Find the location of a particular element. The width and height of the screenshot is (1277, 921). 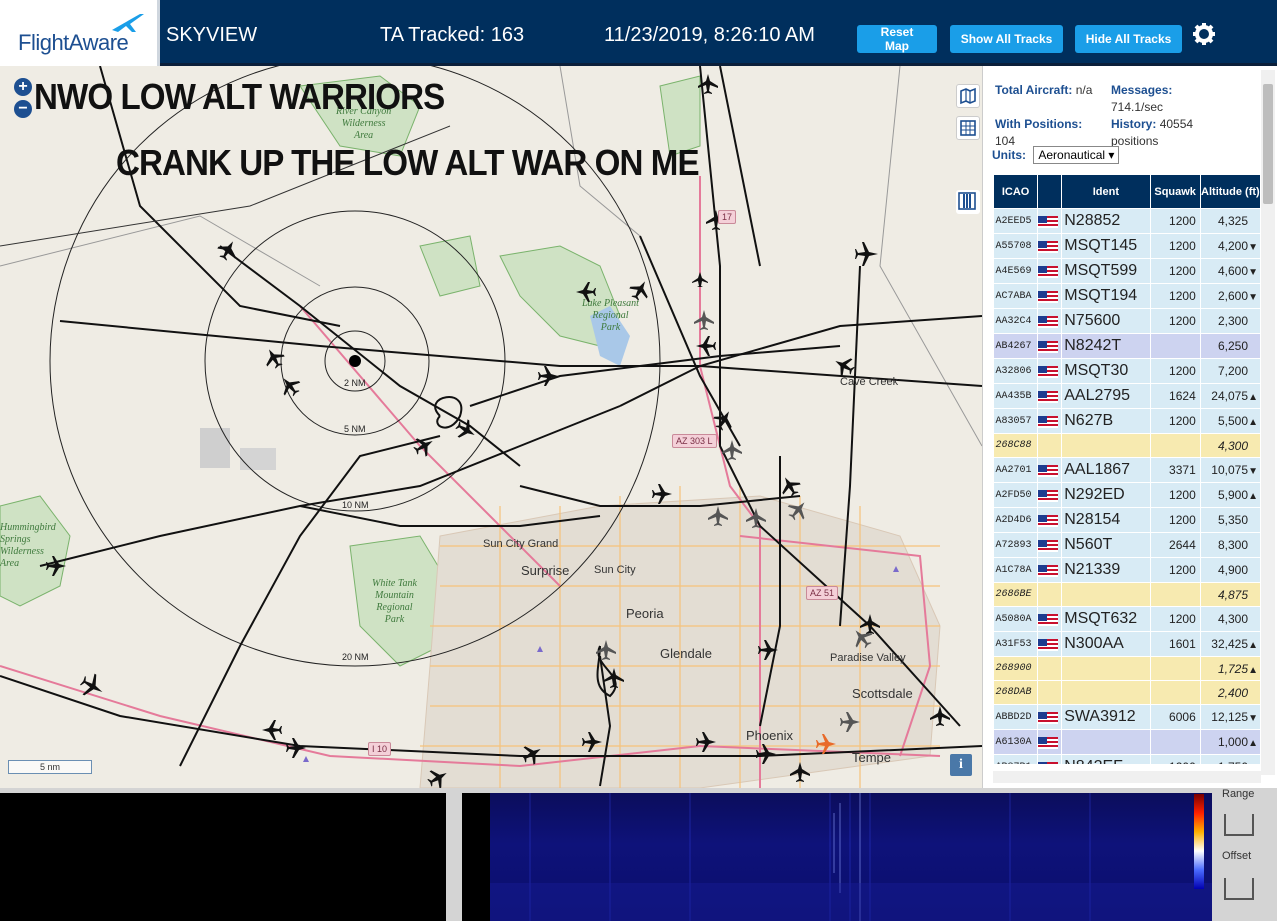

cell-icao: A55708 is located at coordinates (1016, 246).